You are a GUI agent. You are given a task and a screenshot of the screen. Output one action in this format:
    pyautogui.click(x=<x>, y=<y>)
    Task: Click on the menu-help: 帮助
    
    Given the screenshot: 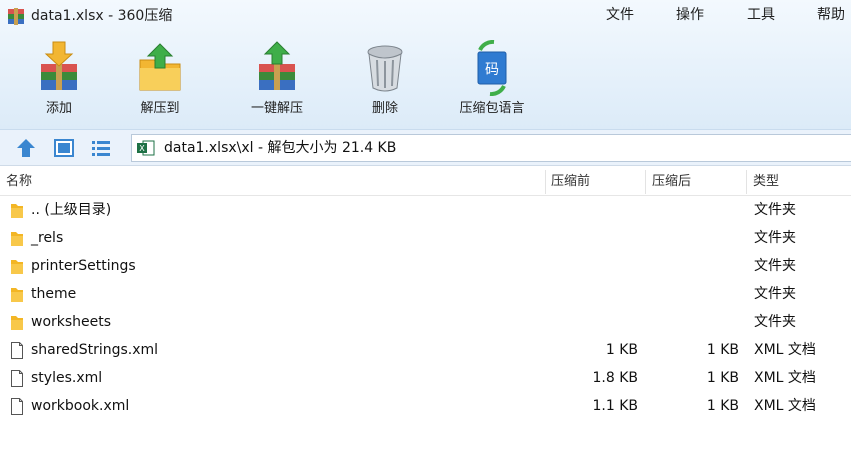 What is the action you would take?
    pyautogui.click(x=831, y=15)
    